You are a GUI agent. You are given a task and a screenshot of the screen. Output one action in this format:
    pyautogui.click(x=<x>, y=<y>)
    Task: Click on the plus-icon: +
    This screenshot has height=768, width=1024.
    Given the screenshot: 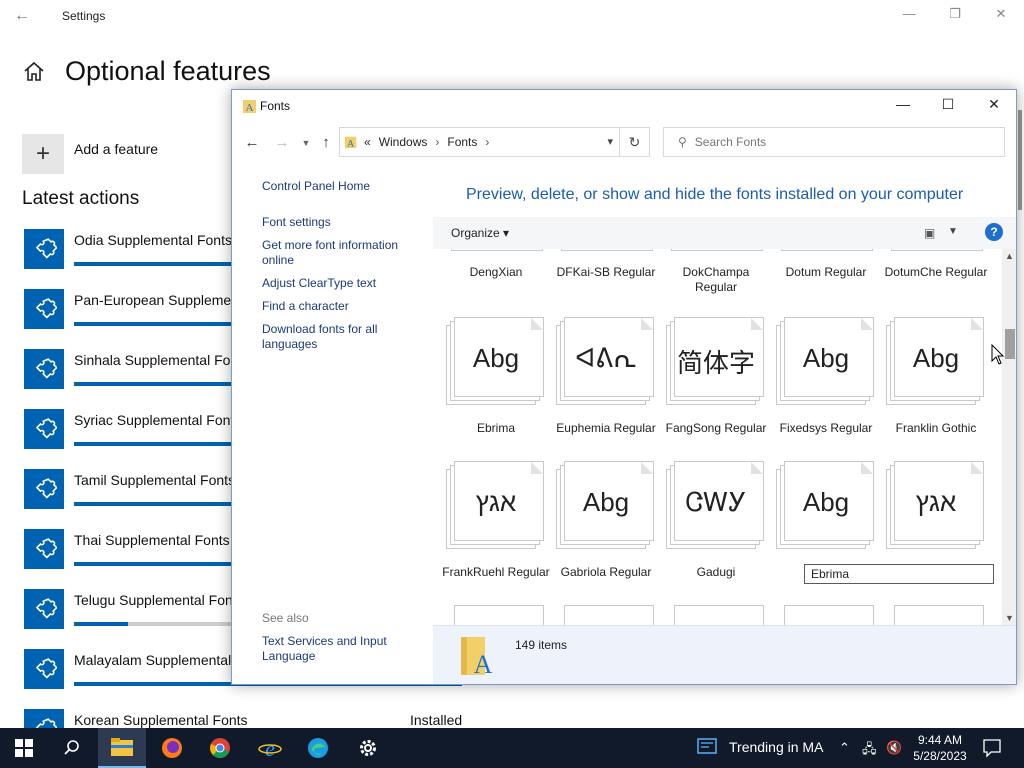 What is the action you would take?
    pyautogui.click(x=43, y=154)
    